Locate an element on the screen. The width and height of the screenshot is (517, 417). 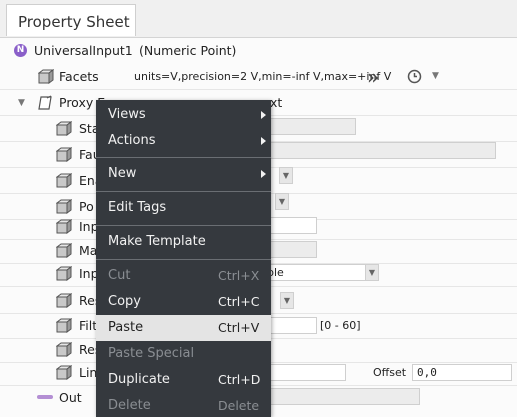
menu-item-label: Delete is located at coordinates (129, 405).